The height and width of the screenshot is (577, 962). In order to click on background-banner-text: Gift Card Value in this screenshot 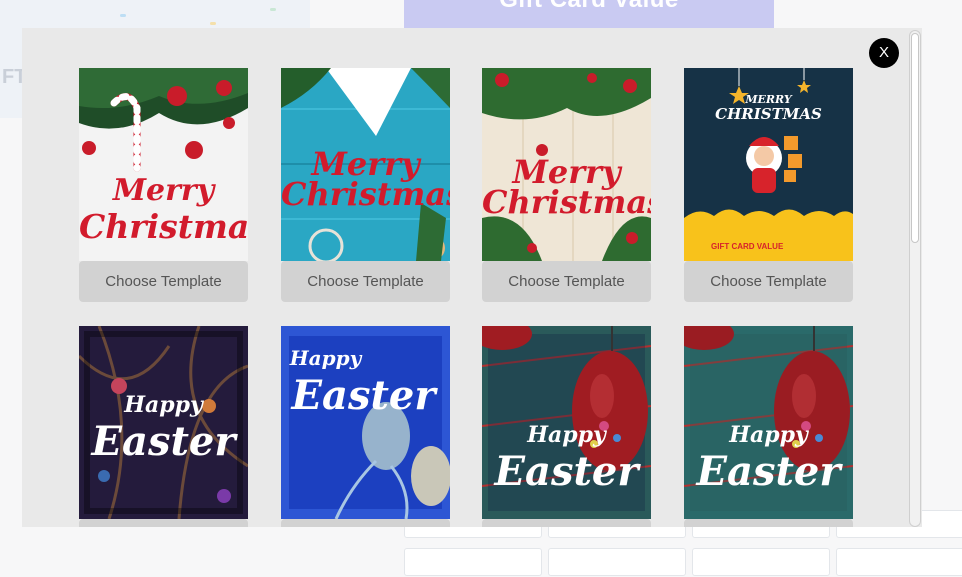, I will do `click(589, 7)`.